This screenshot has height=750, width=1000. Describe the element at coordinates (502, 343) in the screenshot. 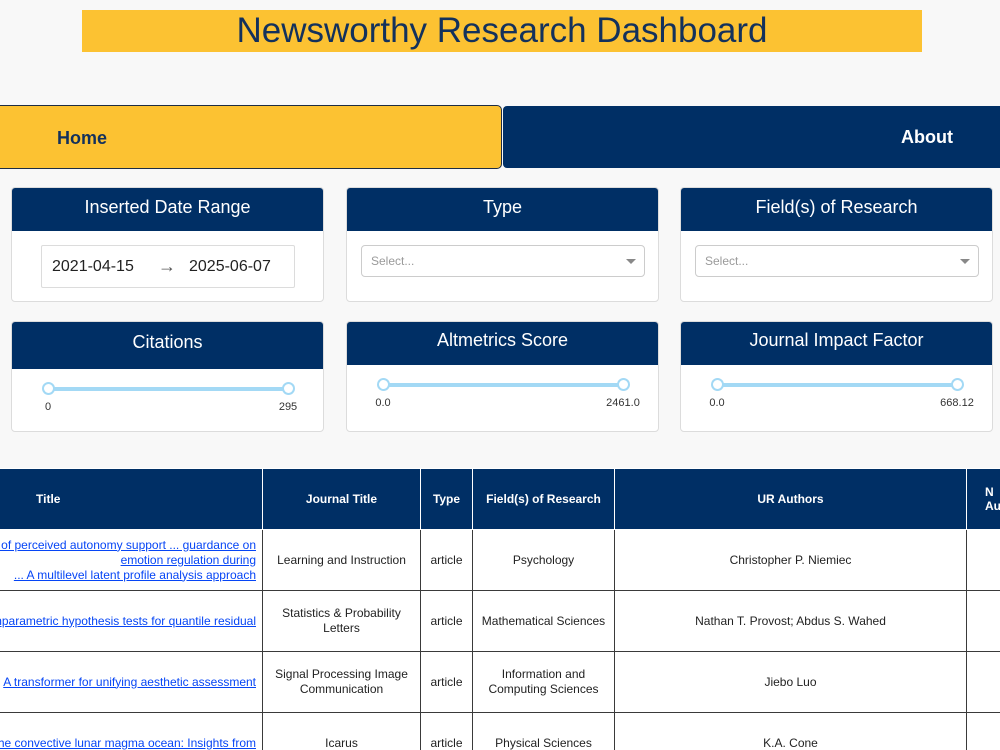

I see `altmetrics-title: Altmetrics Score` at that location.